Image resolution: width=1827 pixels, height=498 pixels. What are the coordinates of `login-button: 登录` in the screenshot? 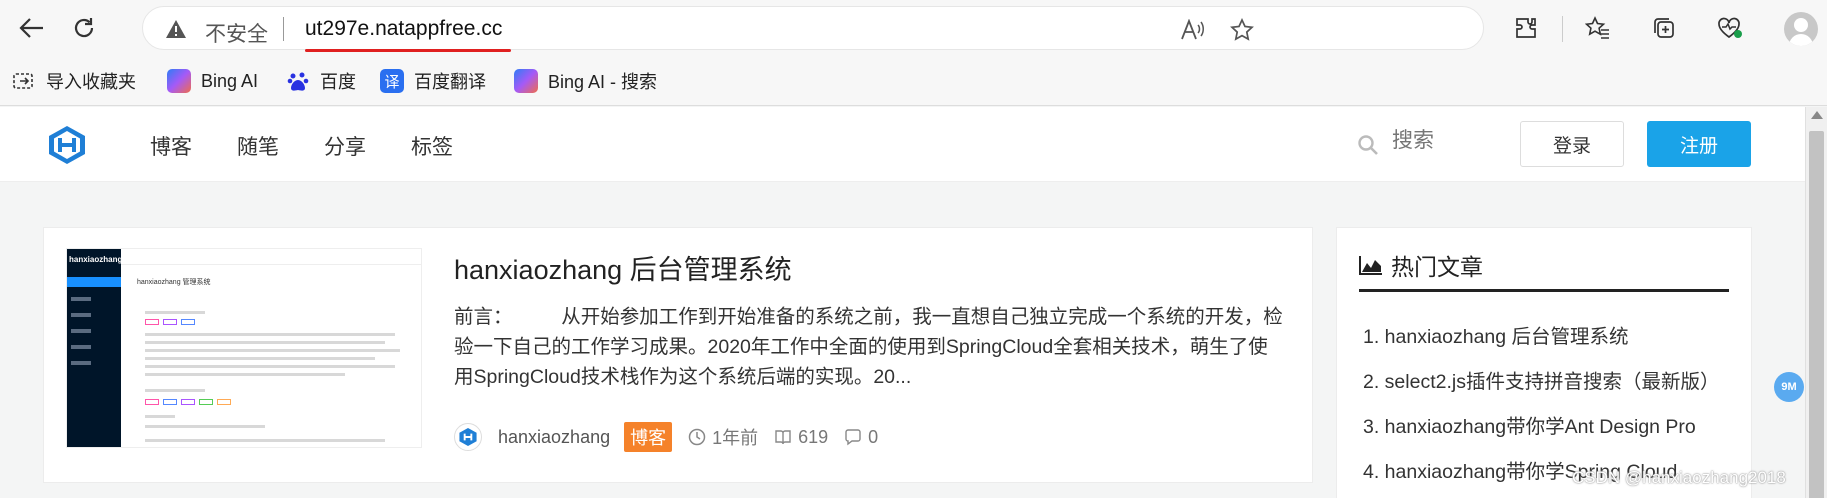 It's located at (1572, 144).